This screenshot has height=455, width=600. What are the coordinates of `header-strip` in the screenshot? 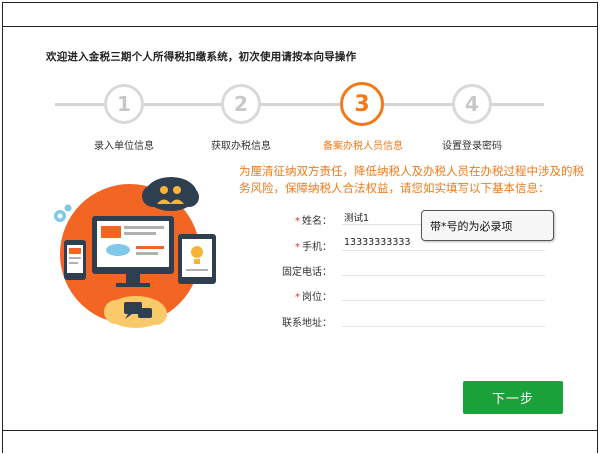 It's located at (300, 15).